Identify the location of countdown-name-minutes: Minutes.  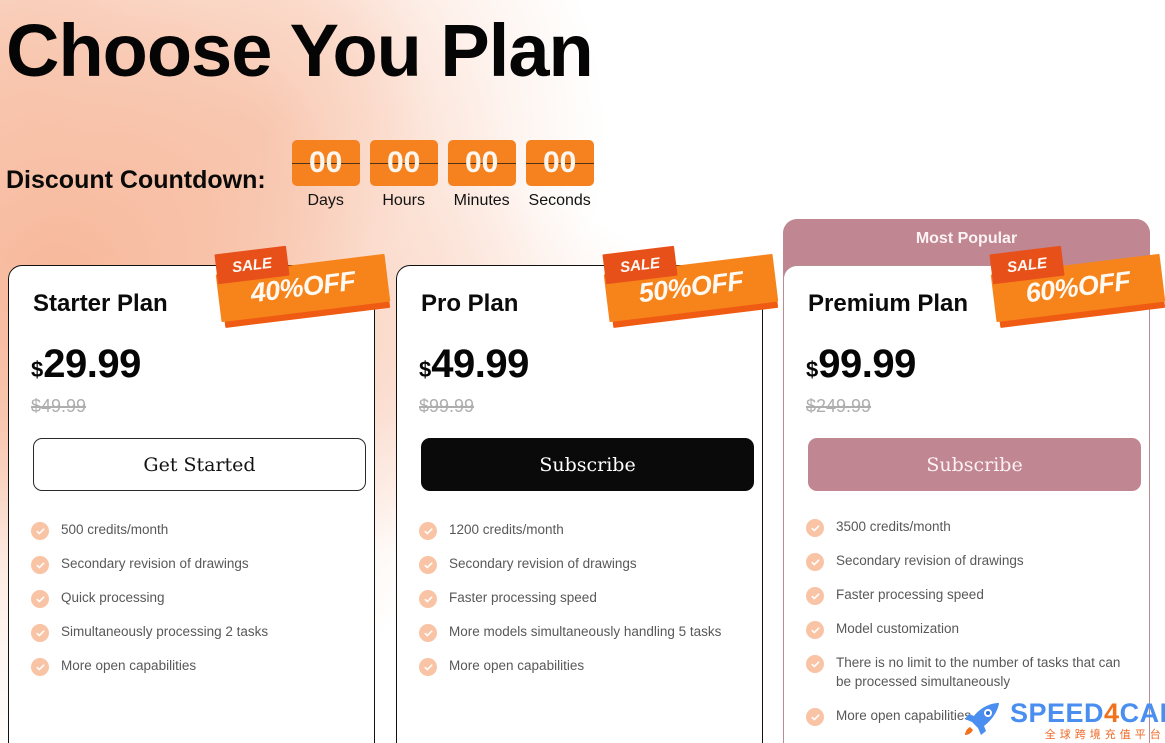
(481, 200).